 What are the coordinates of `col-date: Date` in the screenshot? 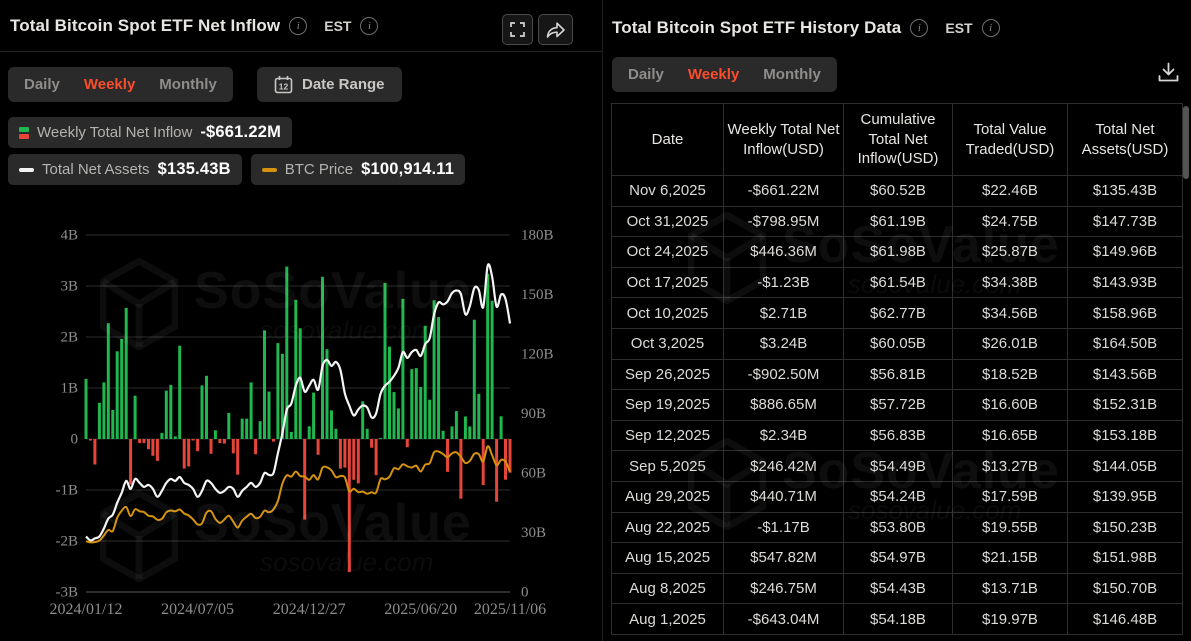 It's located at (667, 139).